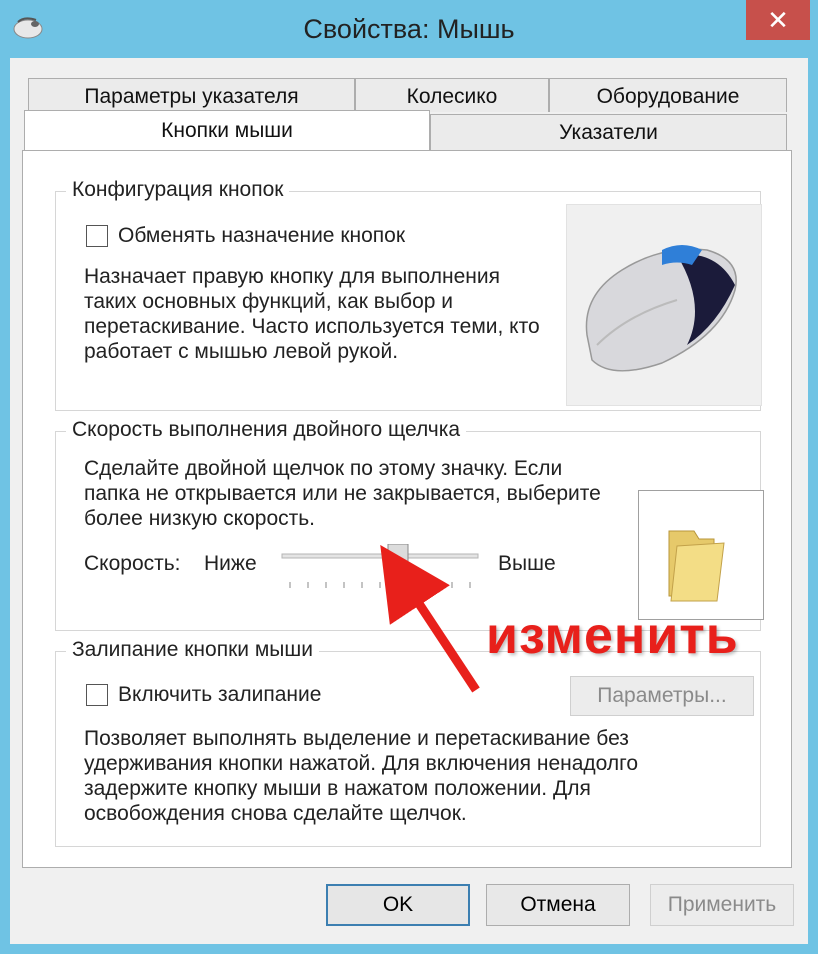  Describe the element at coordinates (383, 569) in the screenshot. I see `speed-slider` at that location.